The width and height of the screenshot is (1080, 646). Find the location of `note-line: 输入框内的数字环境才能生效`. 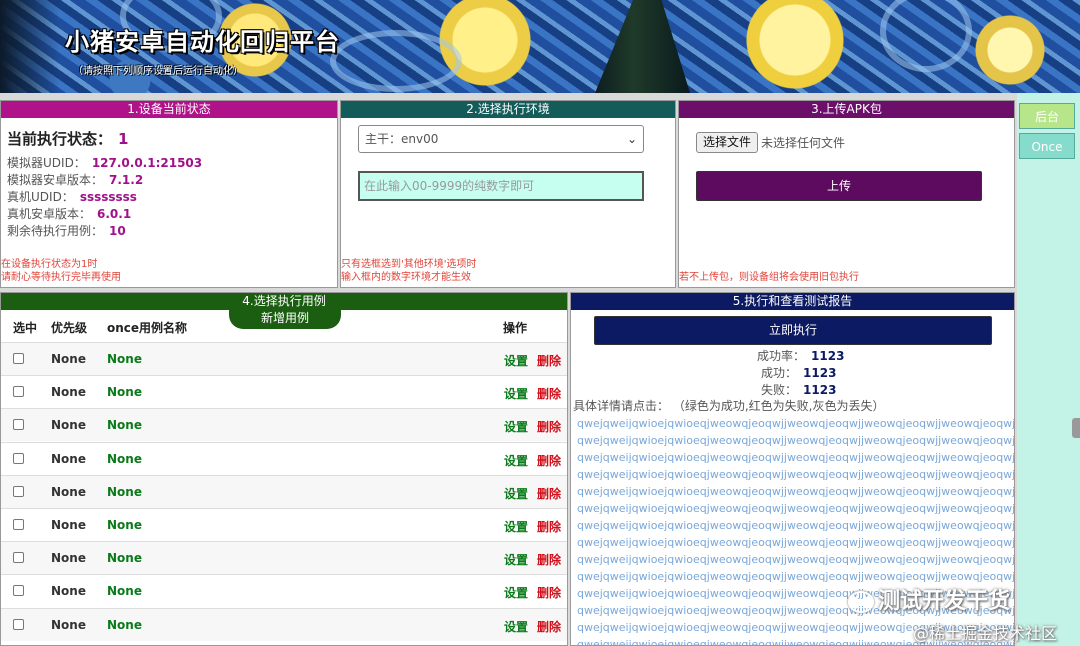

note-line: 输入框内的数字环境才能生效 is located at coordinates (406, 277).